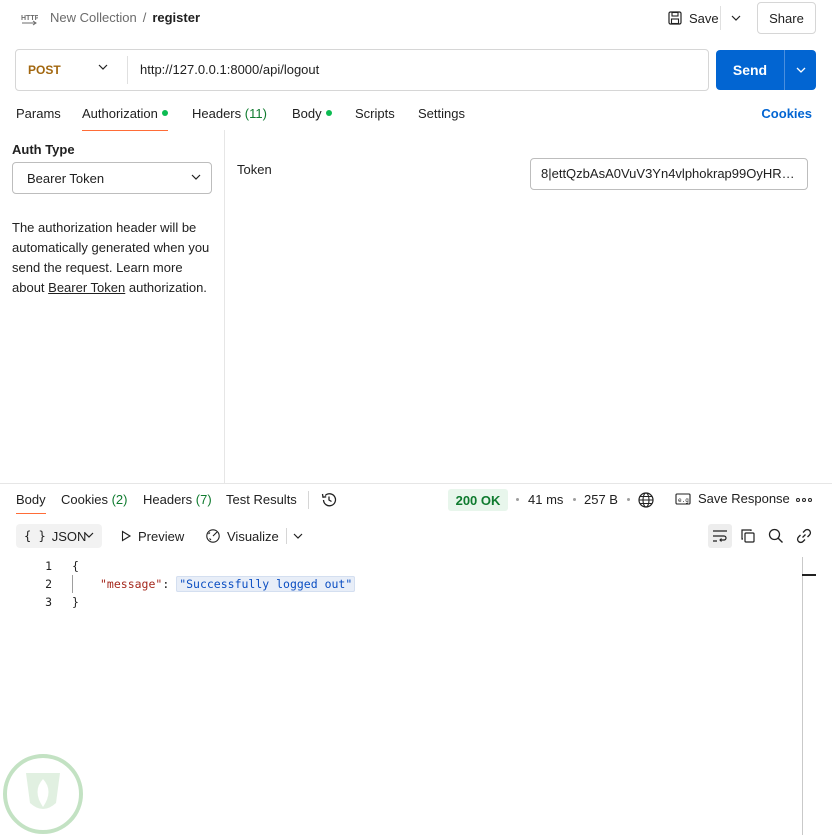 This screenshot has height=835, width=832. What do you see at coordinates (416, 20) in the screenshot?
I see `request-header: HTTP New Collection / register Save Share` at bounding box center [416, 20].